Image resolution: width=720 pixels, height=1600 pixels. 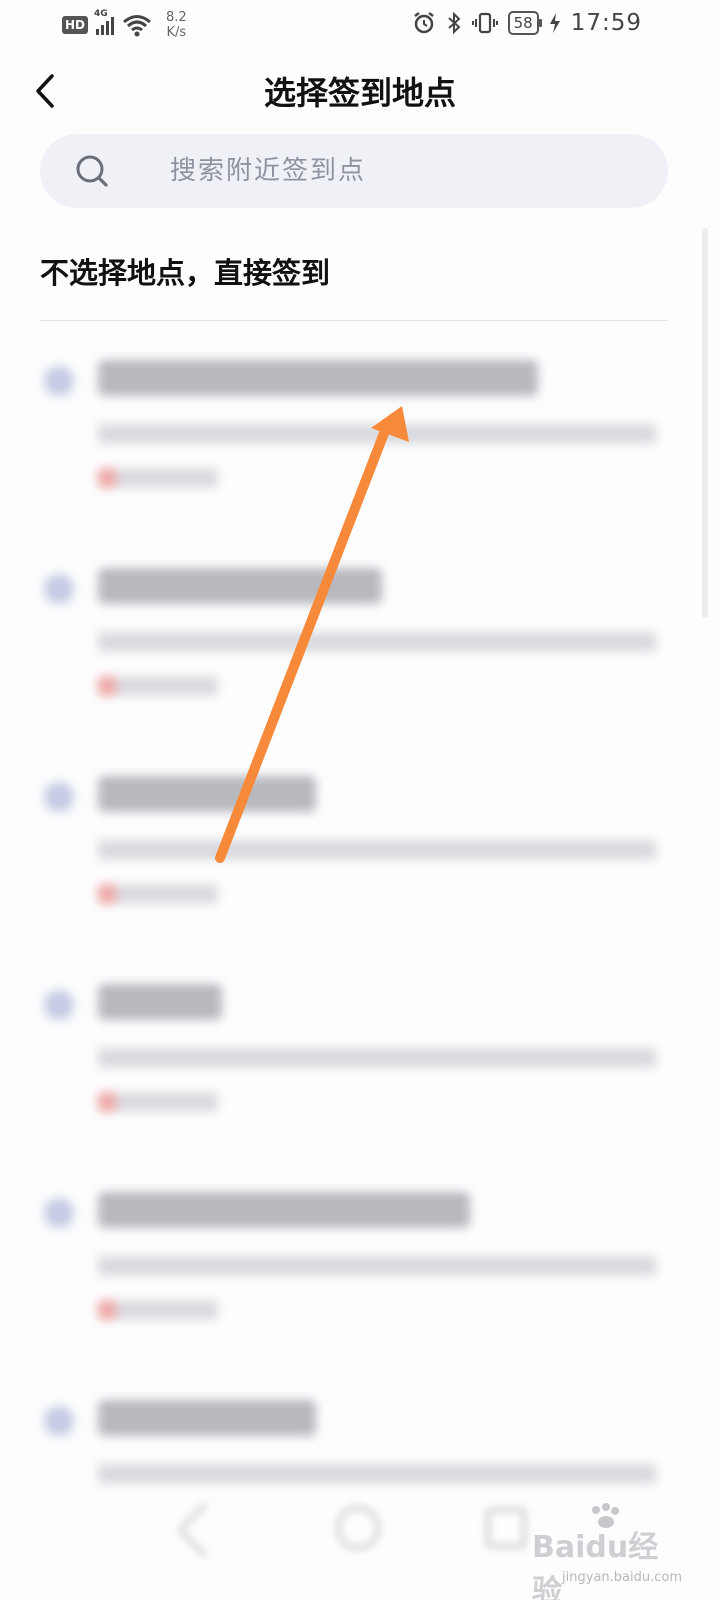 What do you see at coordinates (185, 271) in the screenshot?
I see `no-location-sign-in-option: 不选择地点，直接签到` at bounding box center [185, 271].